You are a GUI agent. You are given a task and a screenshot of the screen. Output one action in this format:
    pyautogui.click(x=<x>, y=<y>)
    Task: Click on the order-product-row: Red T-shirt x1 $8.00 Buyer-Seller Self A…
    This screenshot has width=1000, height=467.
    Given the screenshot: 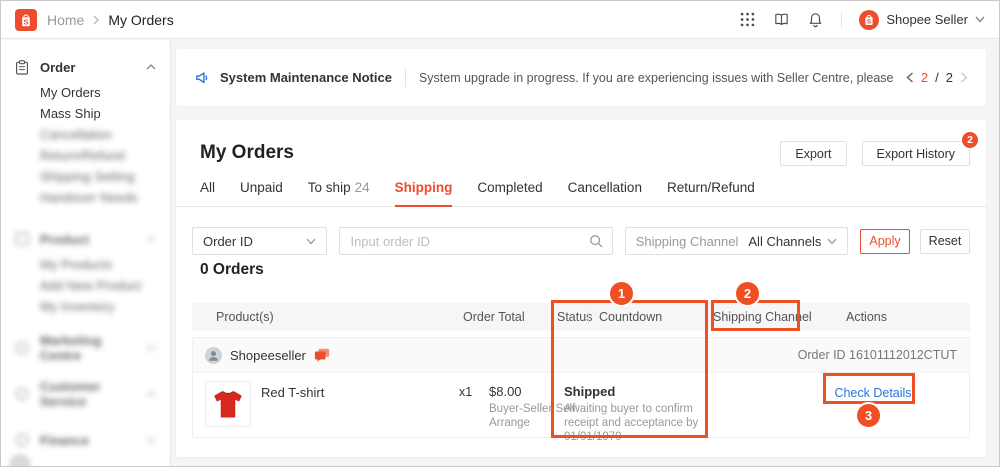 What is the action you would take?
    pyautogui.click(x=581, y=408)
    